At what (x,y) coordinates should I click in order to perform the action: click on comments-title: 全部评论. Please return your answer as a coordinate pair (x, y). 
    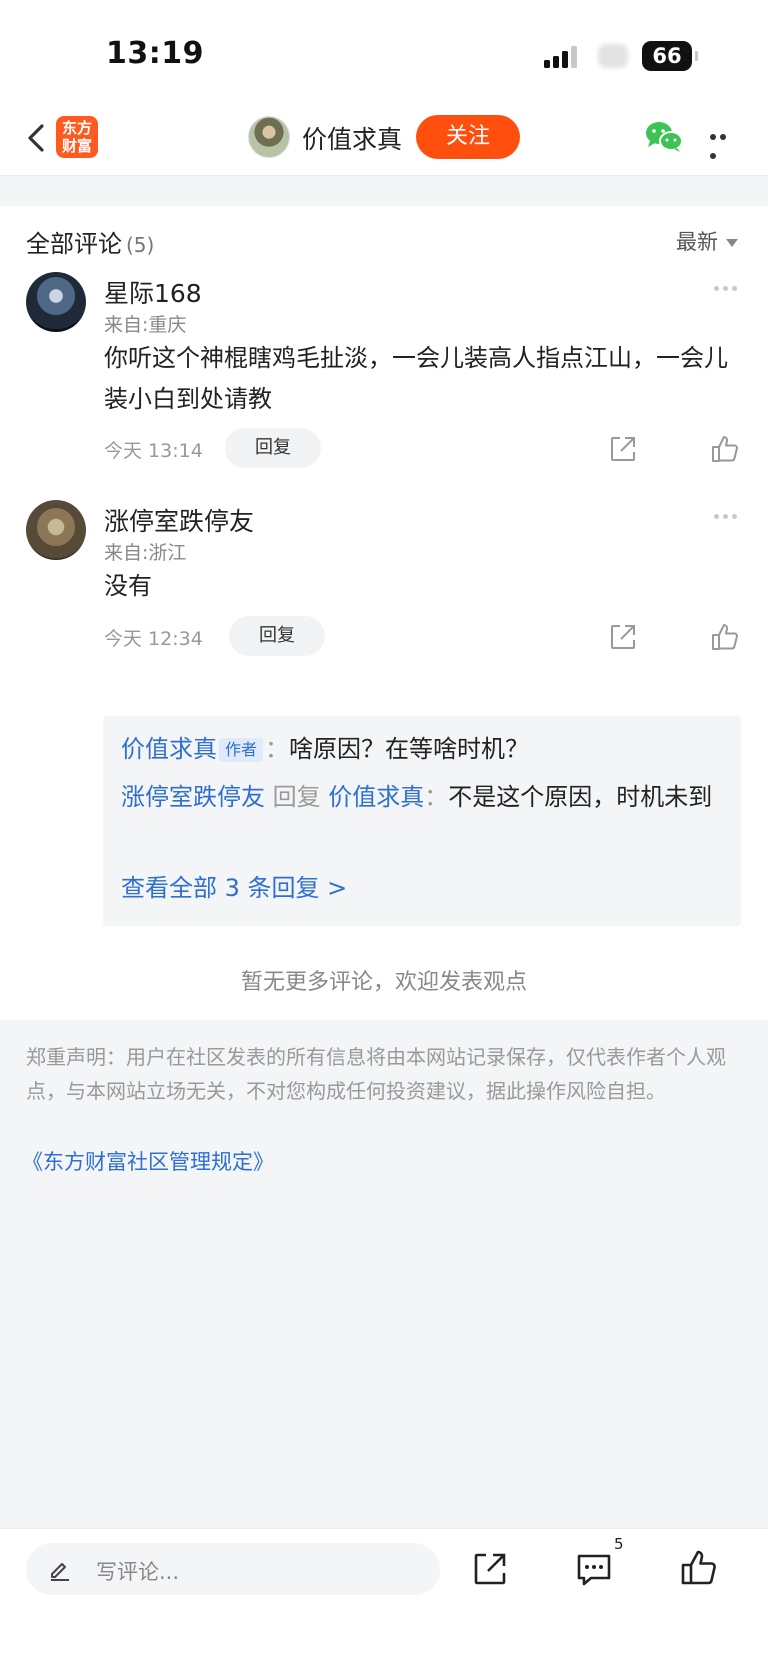
    Looking at the image, I should click on (74, 244).